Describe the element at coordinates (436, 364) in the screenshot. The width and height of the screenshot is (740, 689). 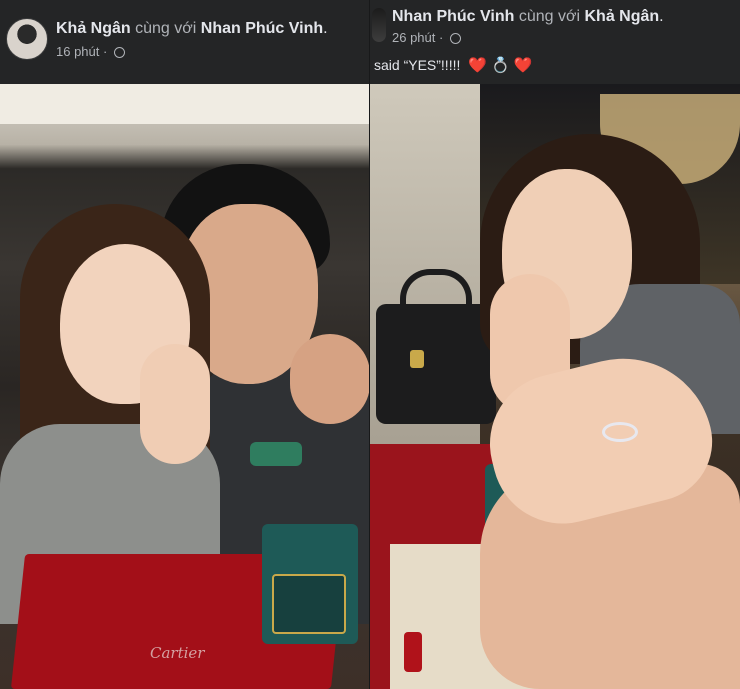
I see `photo-bag` at that location.